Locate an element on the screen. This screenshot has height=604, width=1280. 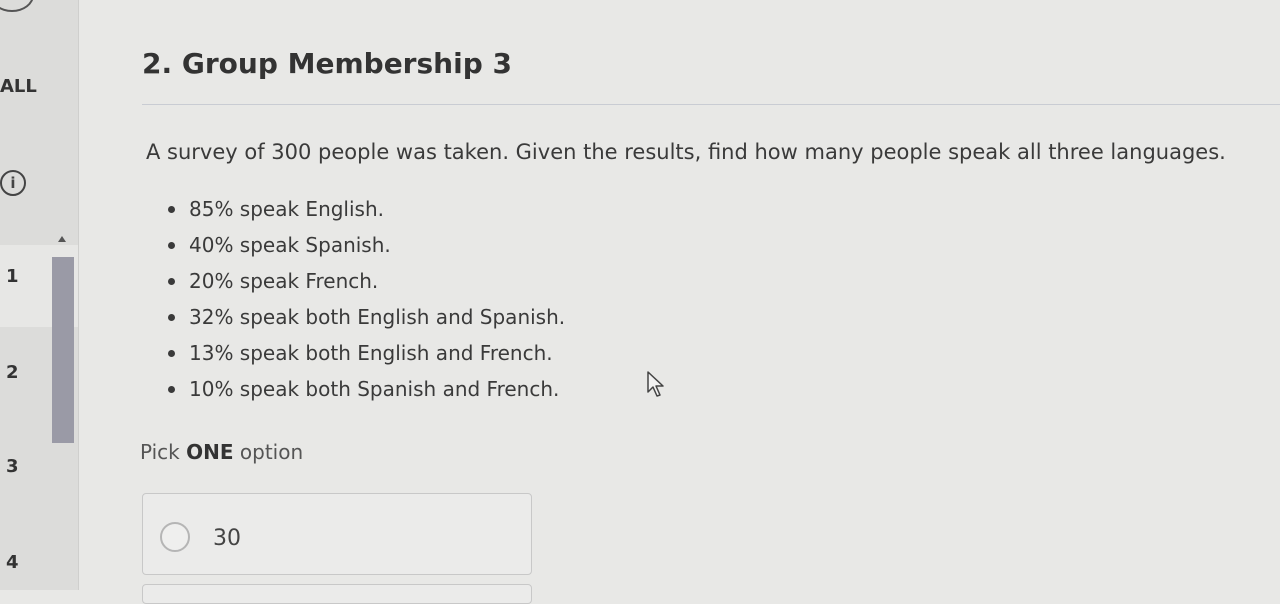
question-nav-3: 3 is located at coordinates (12, 466).